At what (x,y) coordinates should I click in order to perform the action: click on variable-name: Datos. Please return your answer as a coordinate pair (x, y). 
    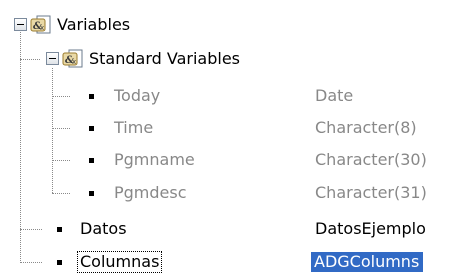
    Looking at the image, I should click on (103, 228).